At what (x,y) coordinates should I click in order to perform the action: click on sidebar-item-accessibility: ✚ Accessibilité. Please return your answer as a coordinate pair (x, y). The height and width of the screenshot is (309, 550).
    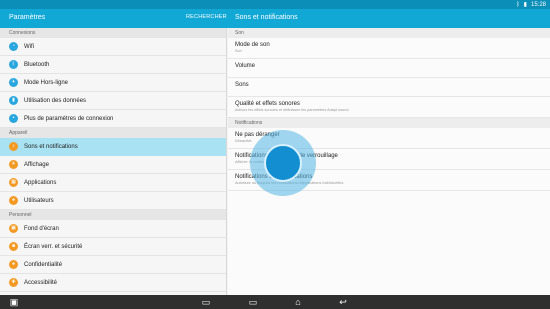
    Looking at the image, I should click on (113, 283).